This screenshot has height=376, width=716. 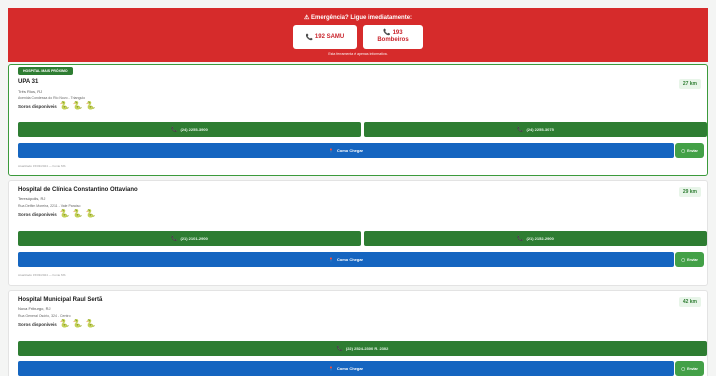 What do you see at coordinates (34, 308) in the screenshot?
I see `hospital-city: Nova Friburgo, RJ` at bounding box center [34, 308].